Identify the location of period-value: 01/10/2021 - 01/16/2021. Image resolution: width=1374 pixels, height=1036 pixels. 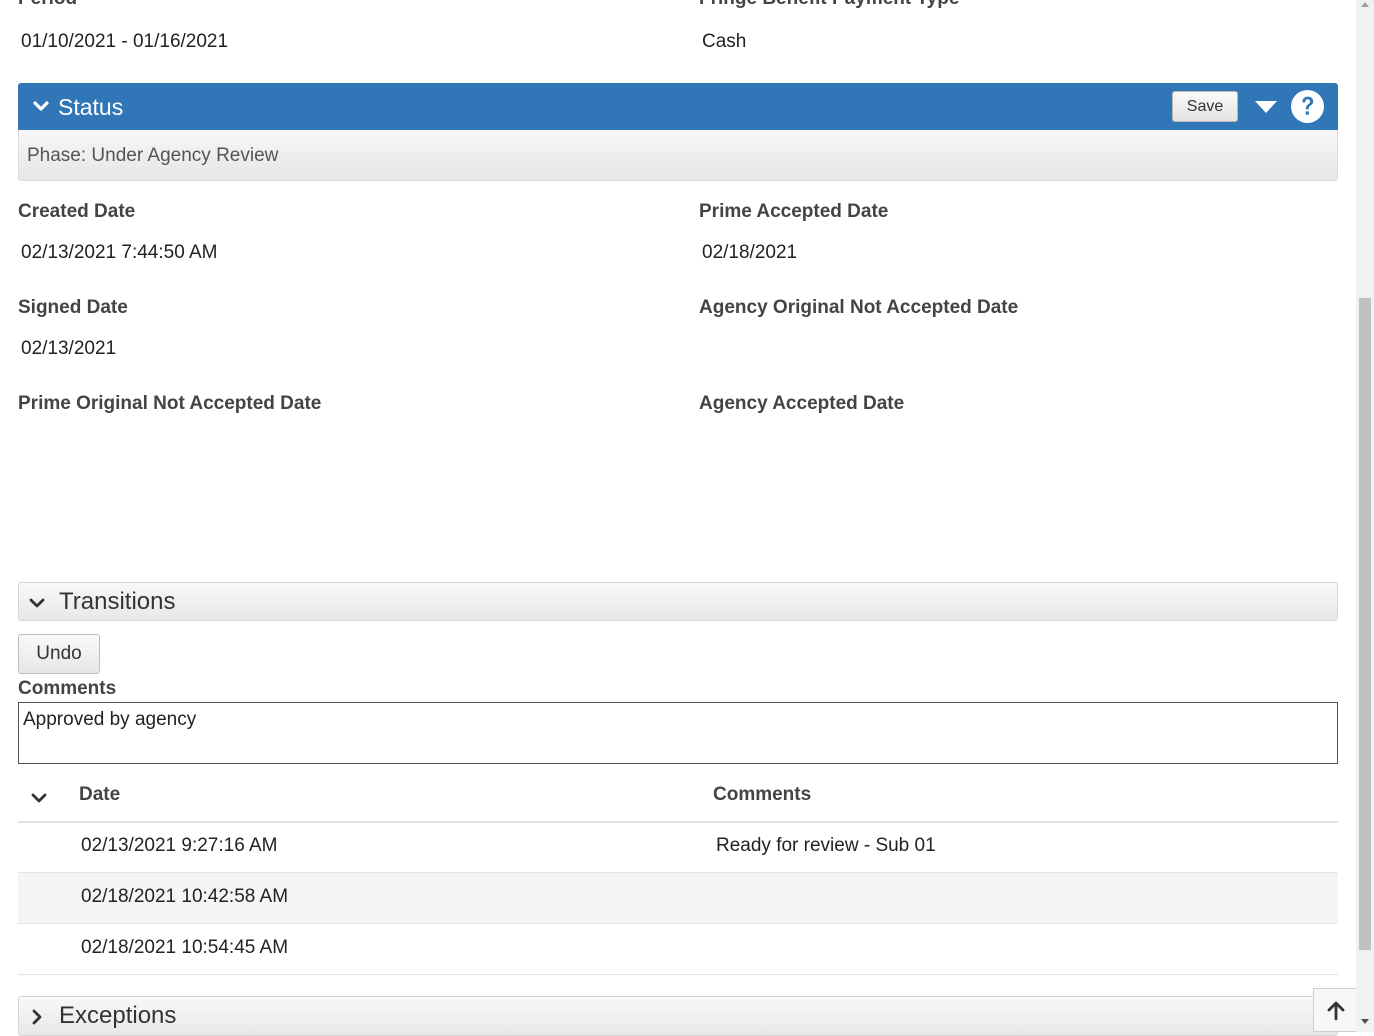
(125, 41).